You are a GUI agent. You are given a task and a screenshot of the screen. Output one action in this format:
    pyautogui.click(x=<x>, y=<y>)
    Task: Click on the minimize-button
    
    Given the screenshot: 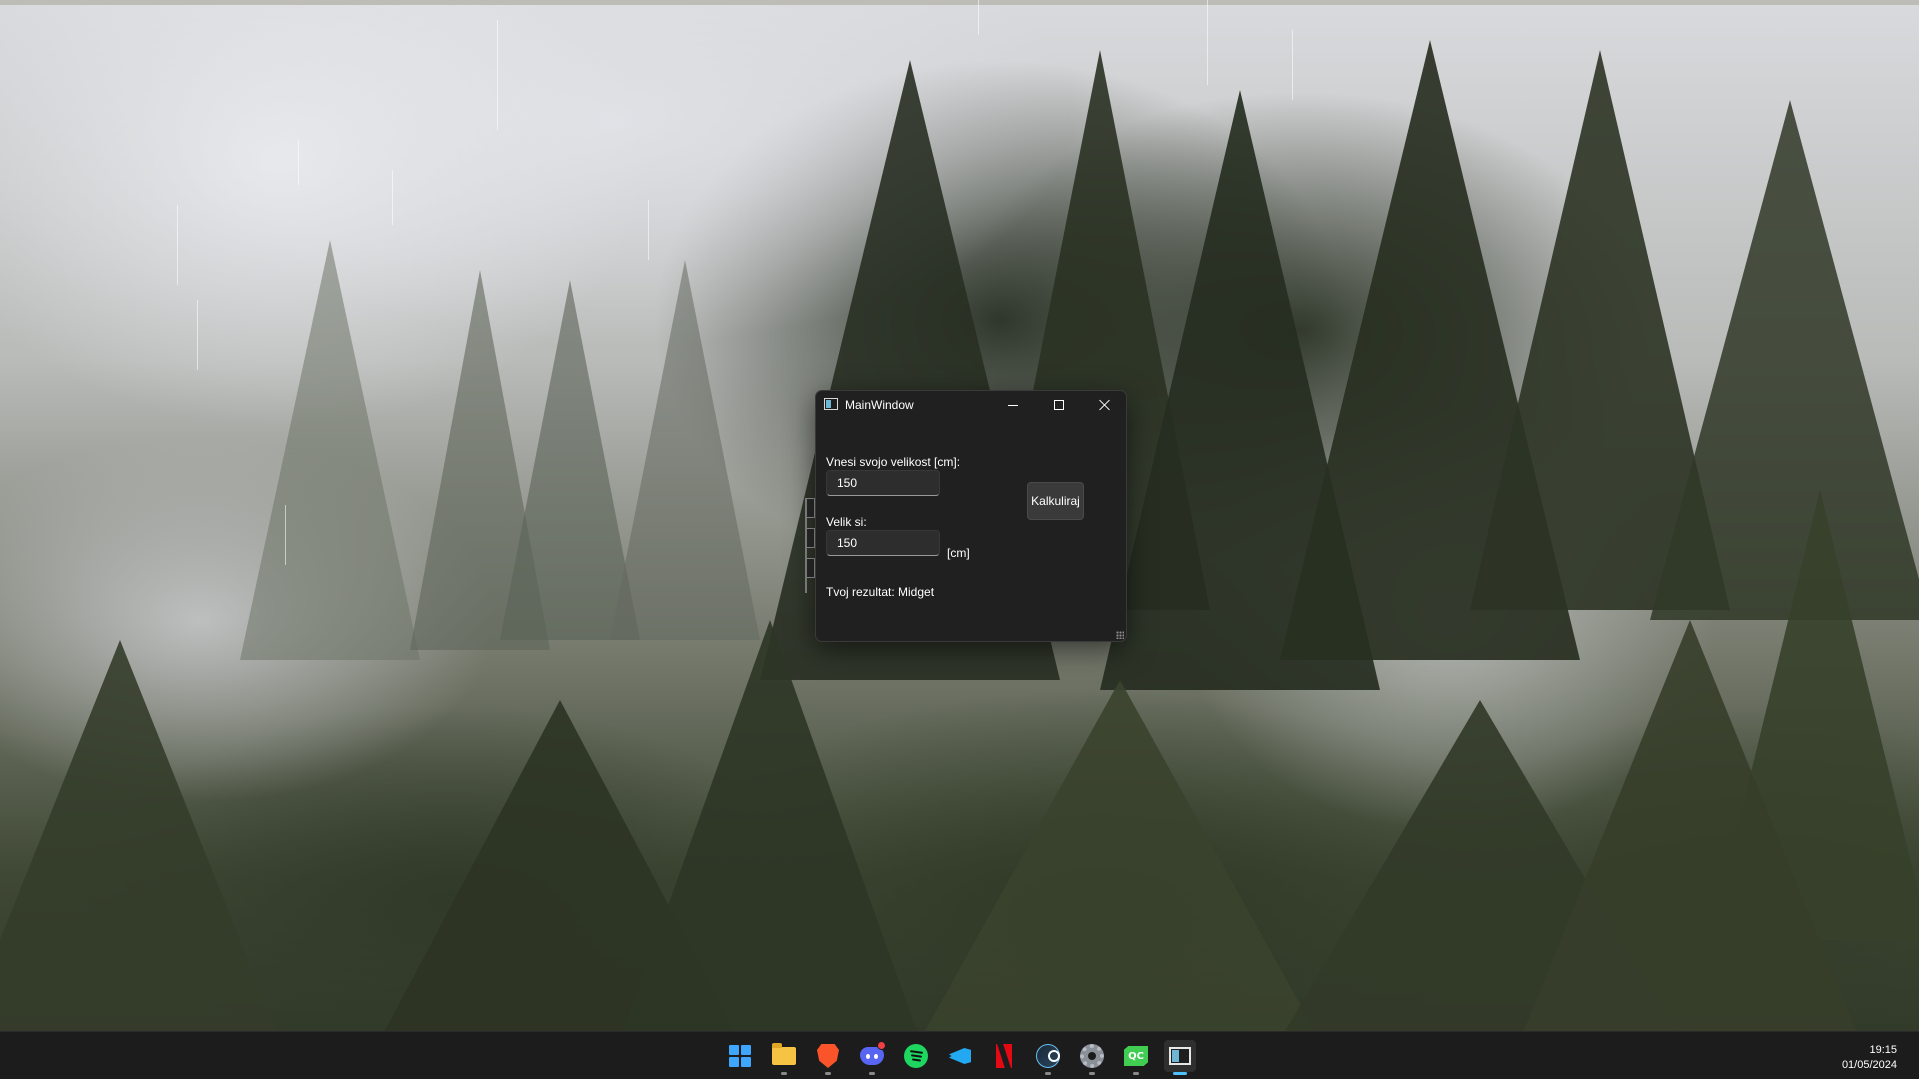 What is the action you would take?
    pyautogui.click(x=1013, y=405)
    